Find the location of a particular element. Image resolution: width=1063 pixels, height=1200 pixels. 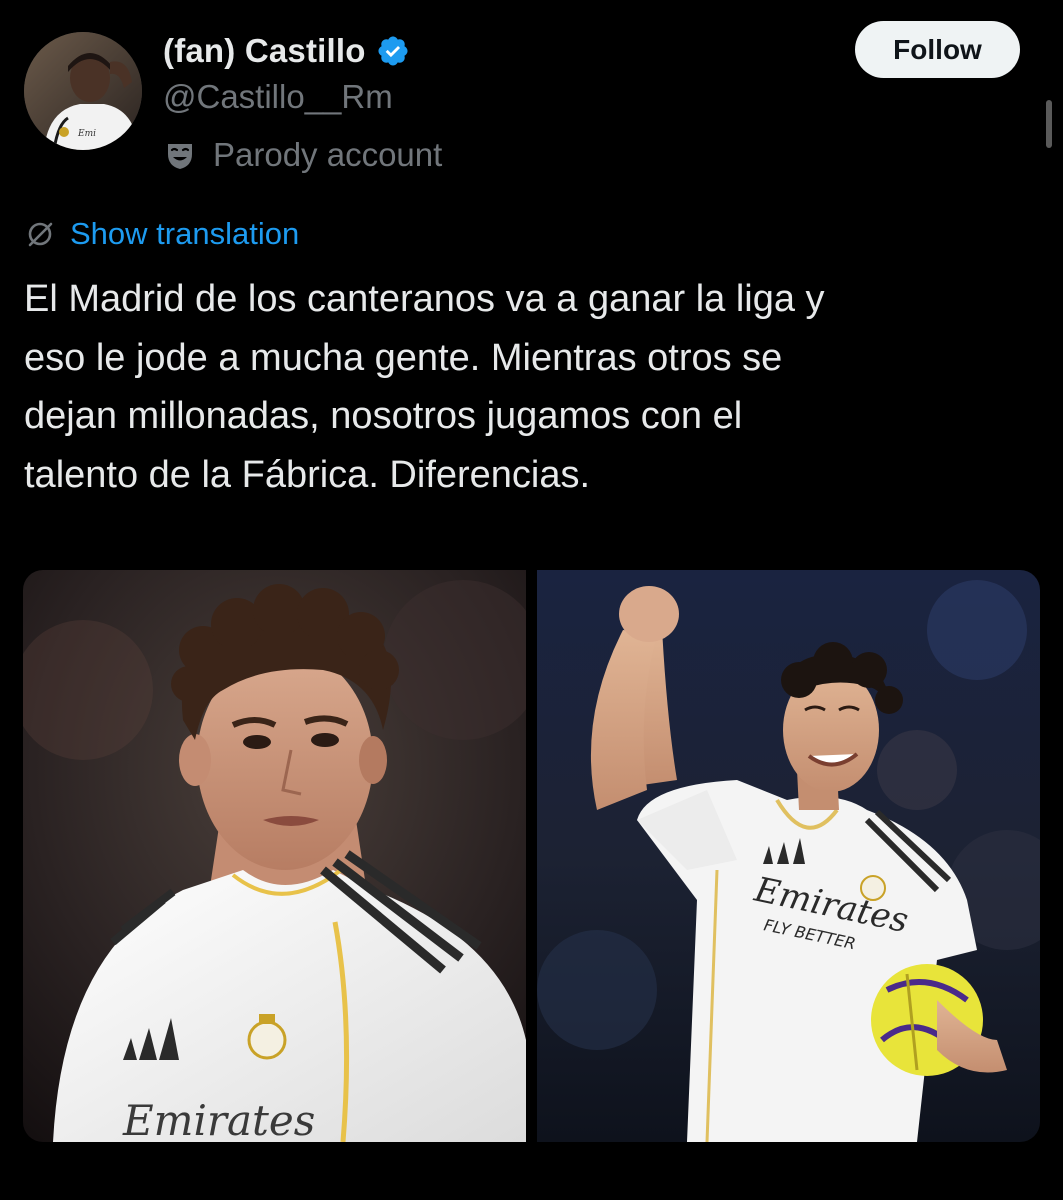

handle: @Castillo__Rm is located at coordinates (278, 97).